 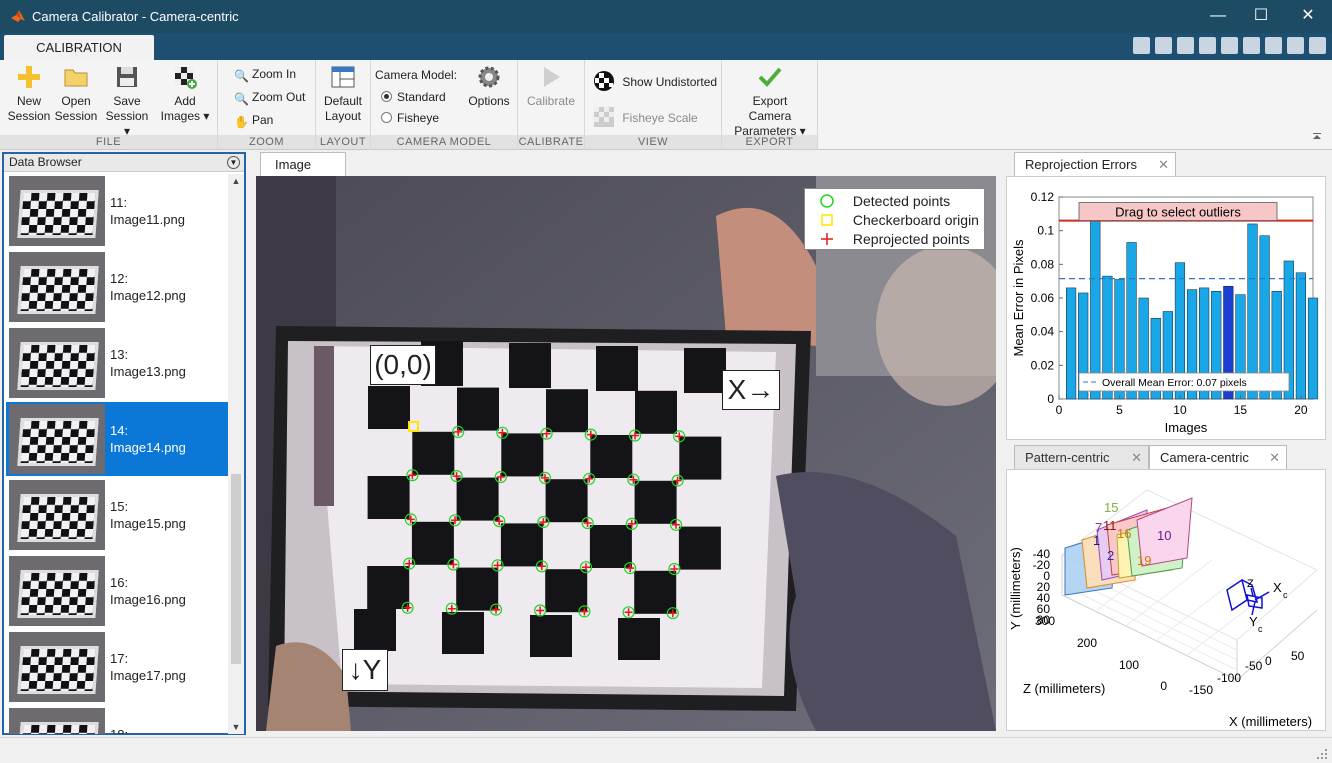 What do you see at coordinates (57, 721) in the screenshot?
I see `image-thumbnail` at bounding box center [57, 721].